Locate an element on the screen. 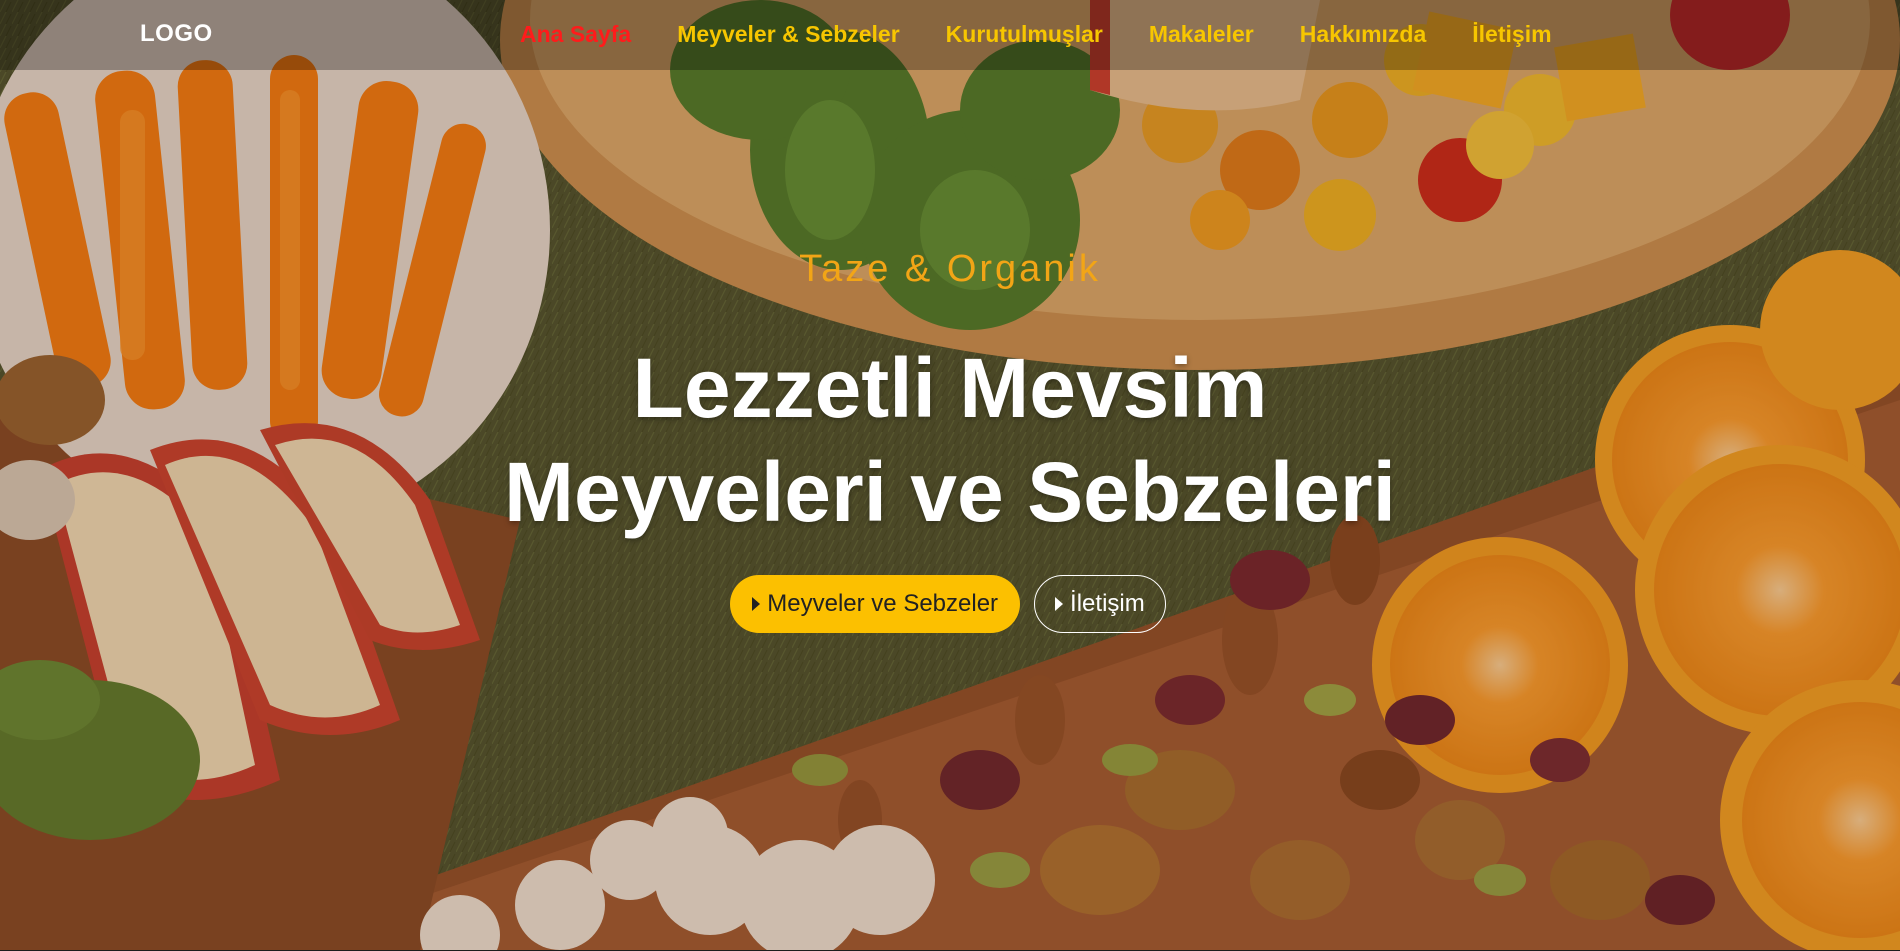 Image resolution: width=1900 pixels, height=951 pixels. fruits-vegetables-button: Meyveler ve Sebzeler is located at coordinates (875, 604).